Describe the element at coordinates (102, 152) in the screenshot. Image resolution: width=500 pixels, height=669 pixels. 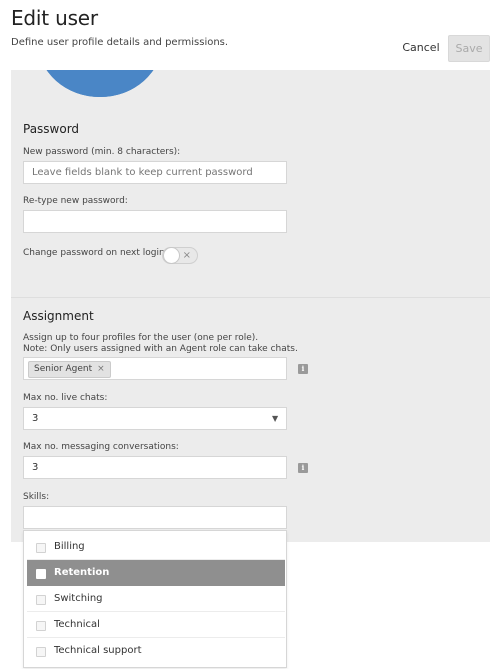
I see `new-password-label: New password (min. 8 characters):` at that location.